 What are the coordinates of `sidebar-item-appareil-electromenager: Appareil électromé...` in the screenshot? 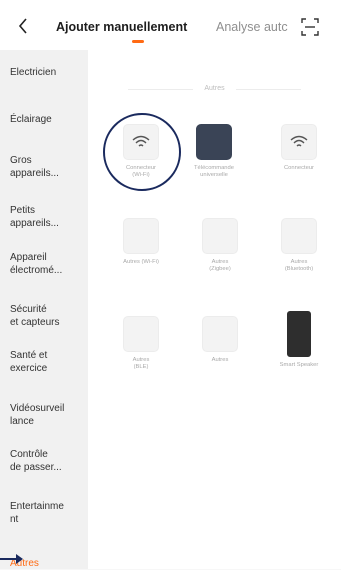 It's located at (48, 264).